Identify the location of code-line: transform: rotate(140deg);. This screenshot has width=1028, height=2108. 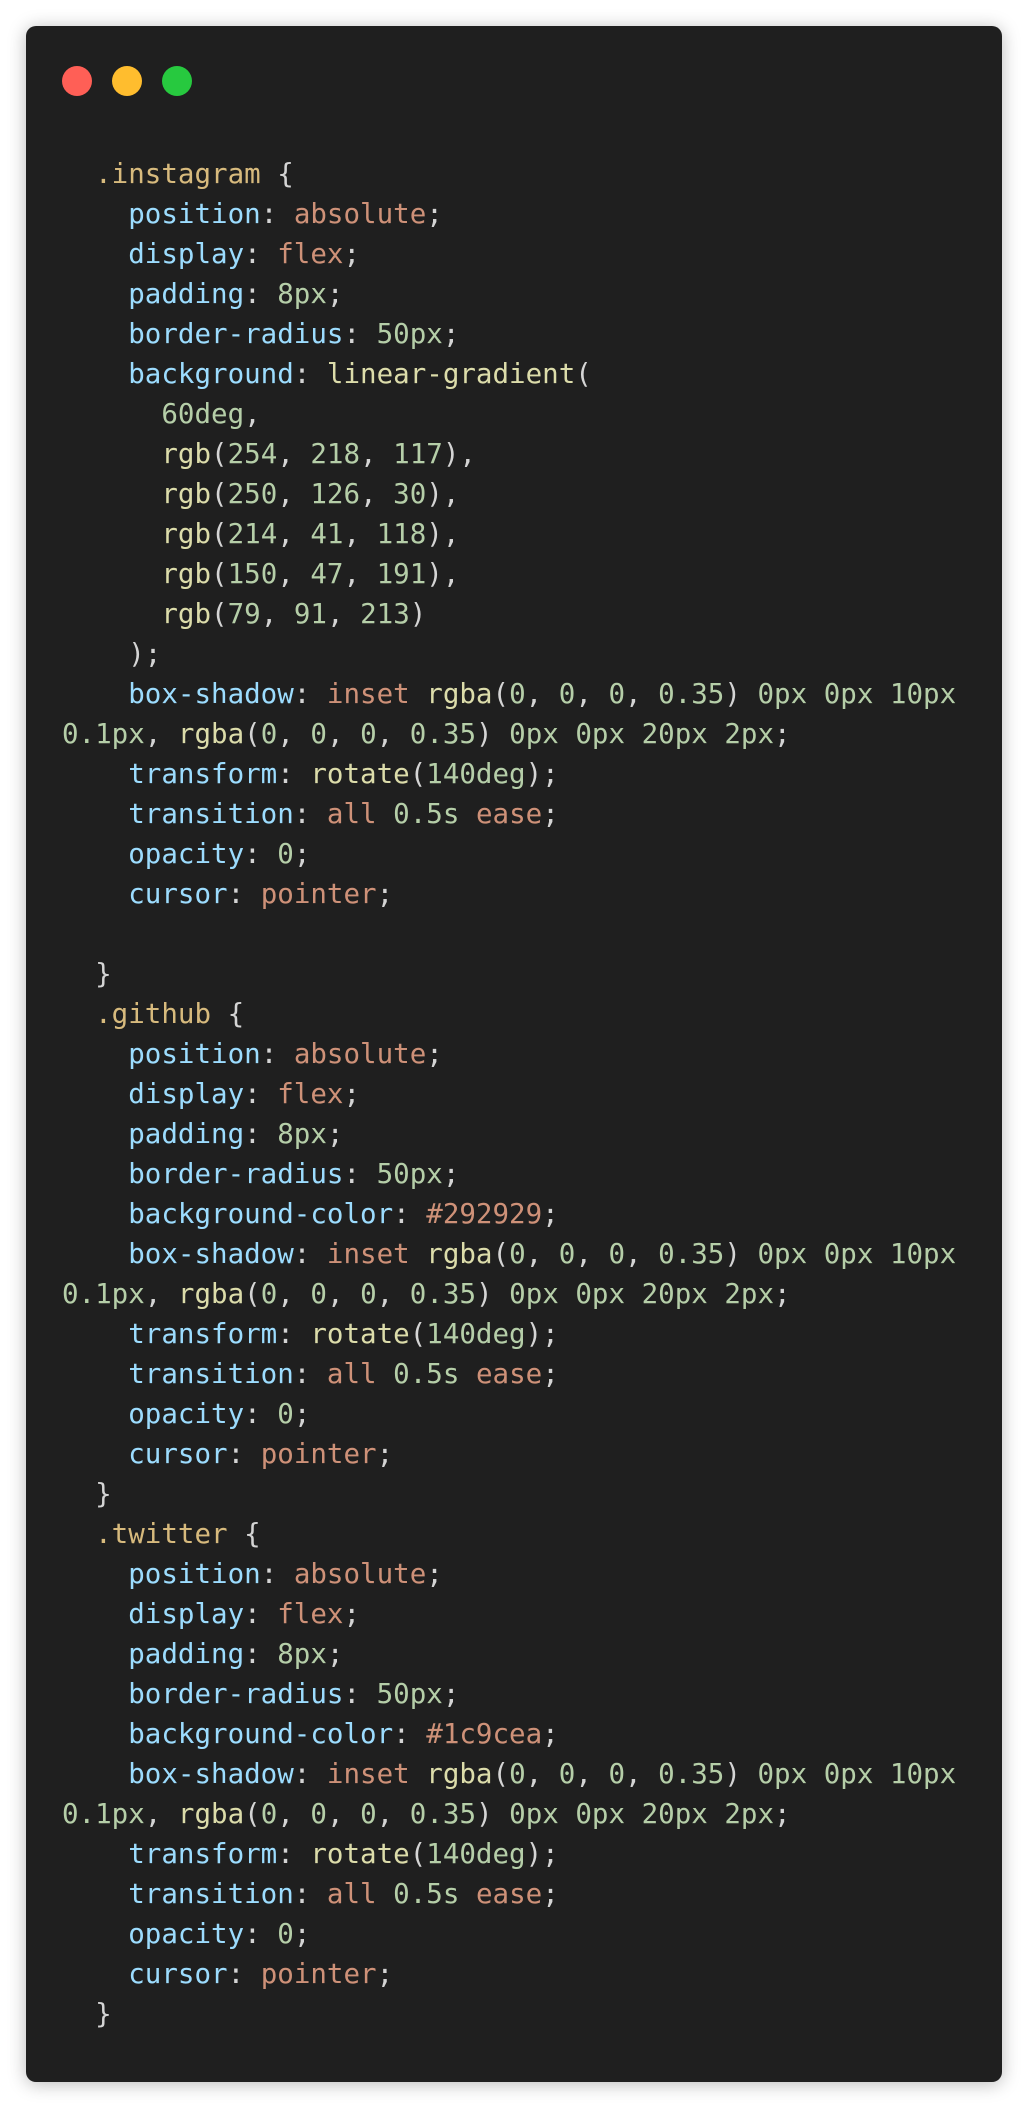
(509, 1854).